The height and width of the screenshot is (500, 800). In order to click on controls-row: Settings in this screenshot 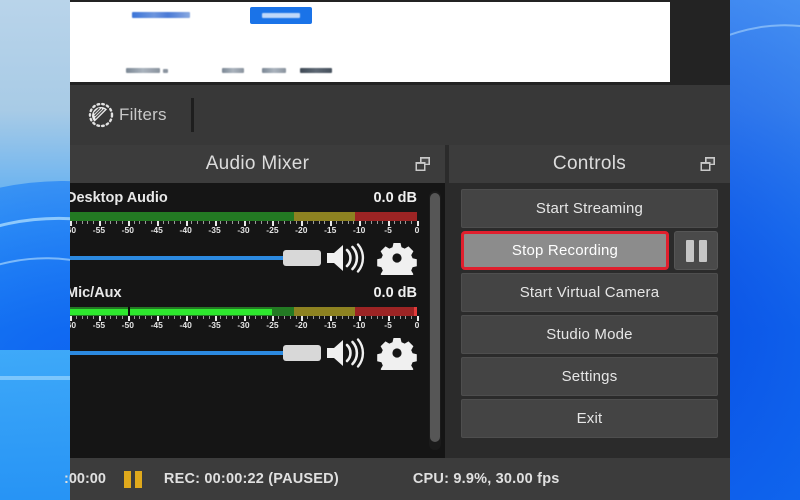, I will do `click(589, 376)`.